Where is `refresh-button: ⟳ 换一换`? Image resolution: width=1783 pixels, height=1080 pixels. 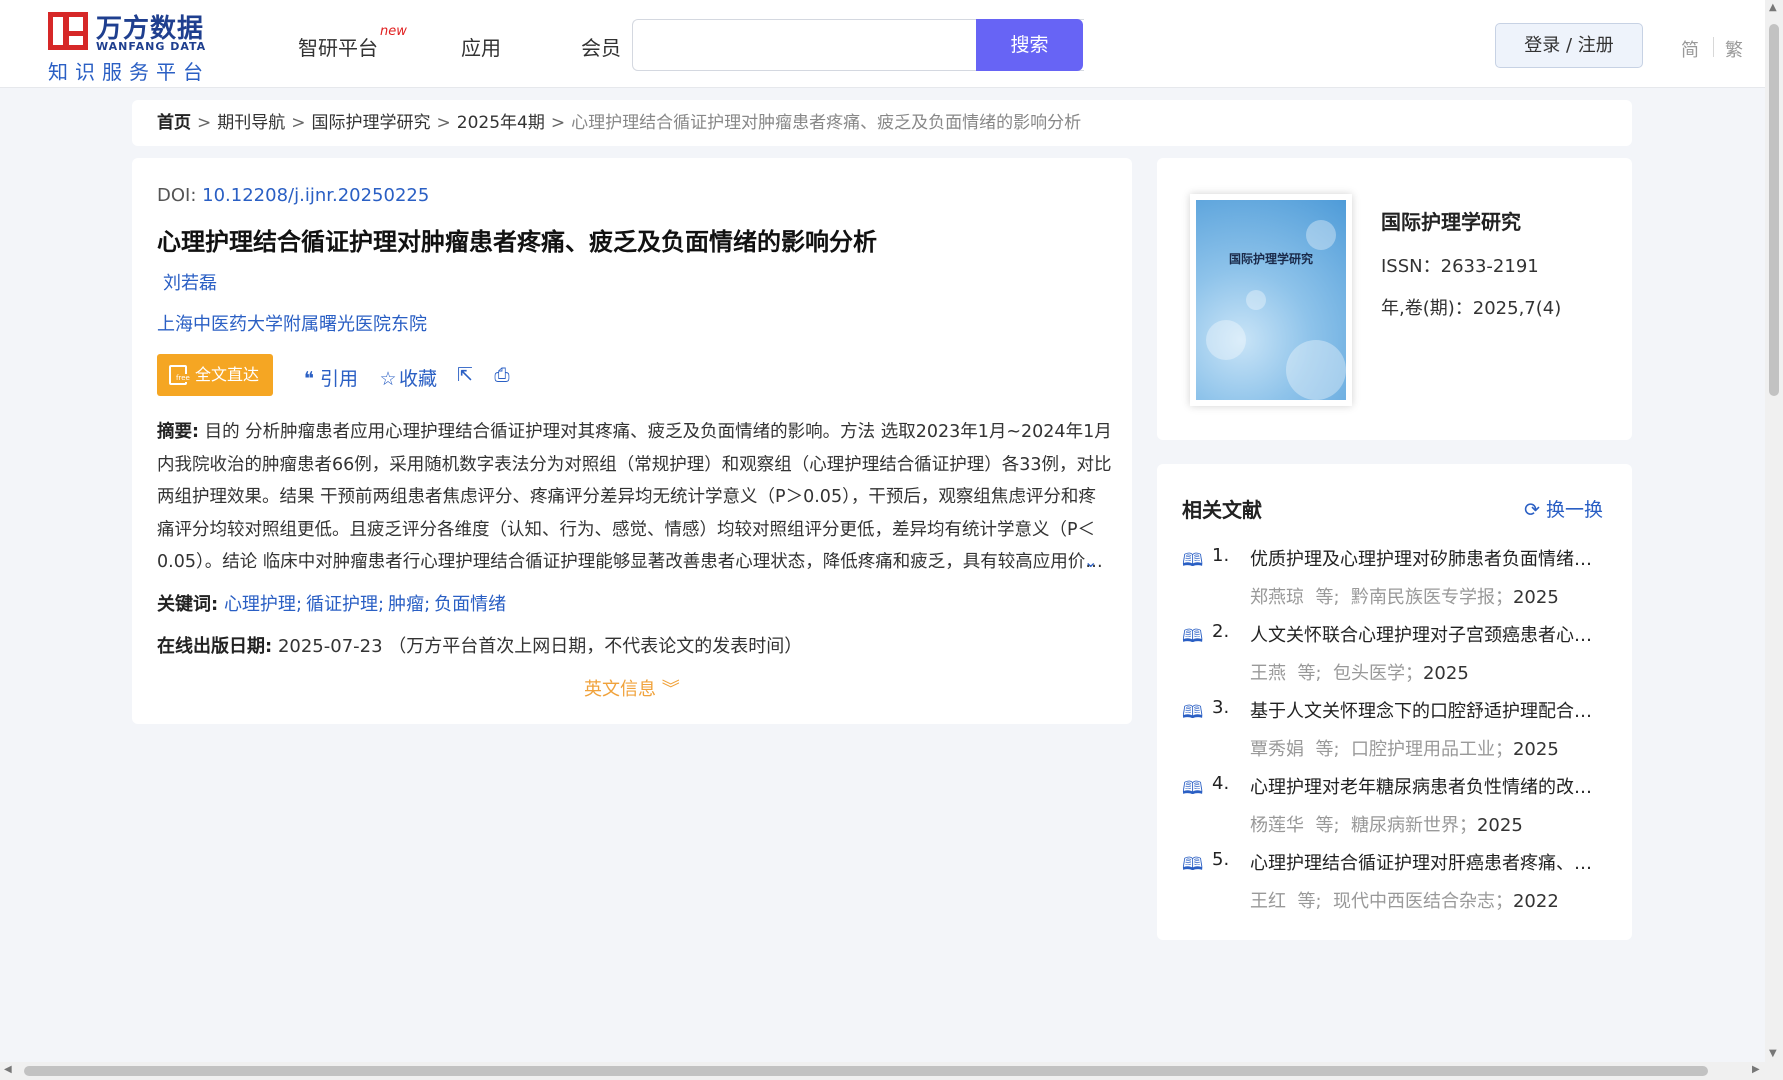
refresh-button: ⟳ 换一换 is located at coordinates (1563, 508).